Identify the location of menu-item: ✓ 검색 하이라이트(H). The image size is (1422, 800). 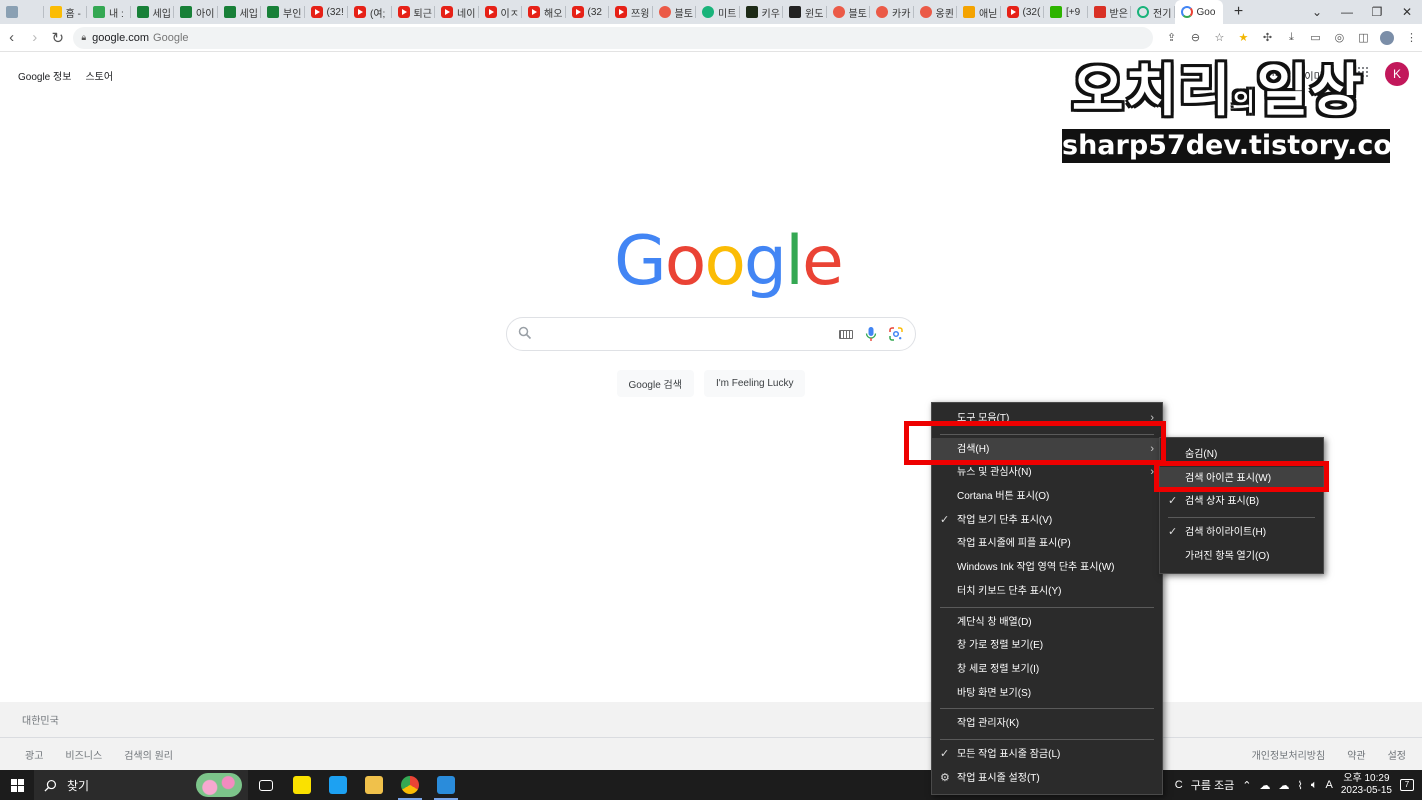
(1241, 533).